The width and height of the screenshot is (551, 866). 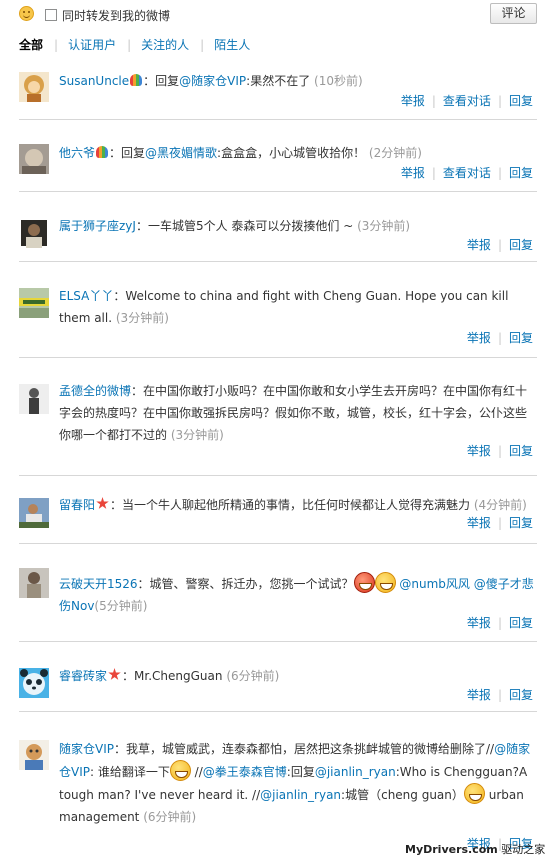 I want to click on emoticon-icon, so click(x=26, y=13).